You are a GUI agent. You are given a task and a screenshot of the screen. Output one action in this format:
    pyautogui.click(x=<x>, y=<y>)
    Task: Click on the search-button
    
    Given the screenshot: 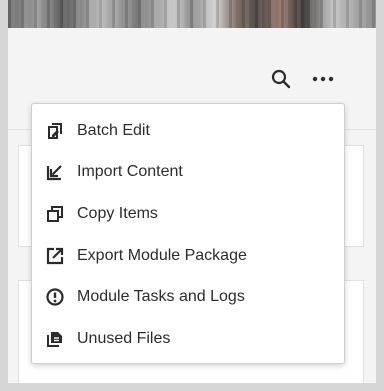 What is the action you would take?
    pyautogui.click(x=281, y=79)
    